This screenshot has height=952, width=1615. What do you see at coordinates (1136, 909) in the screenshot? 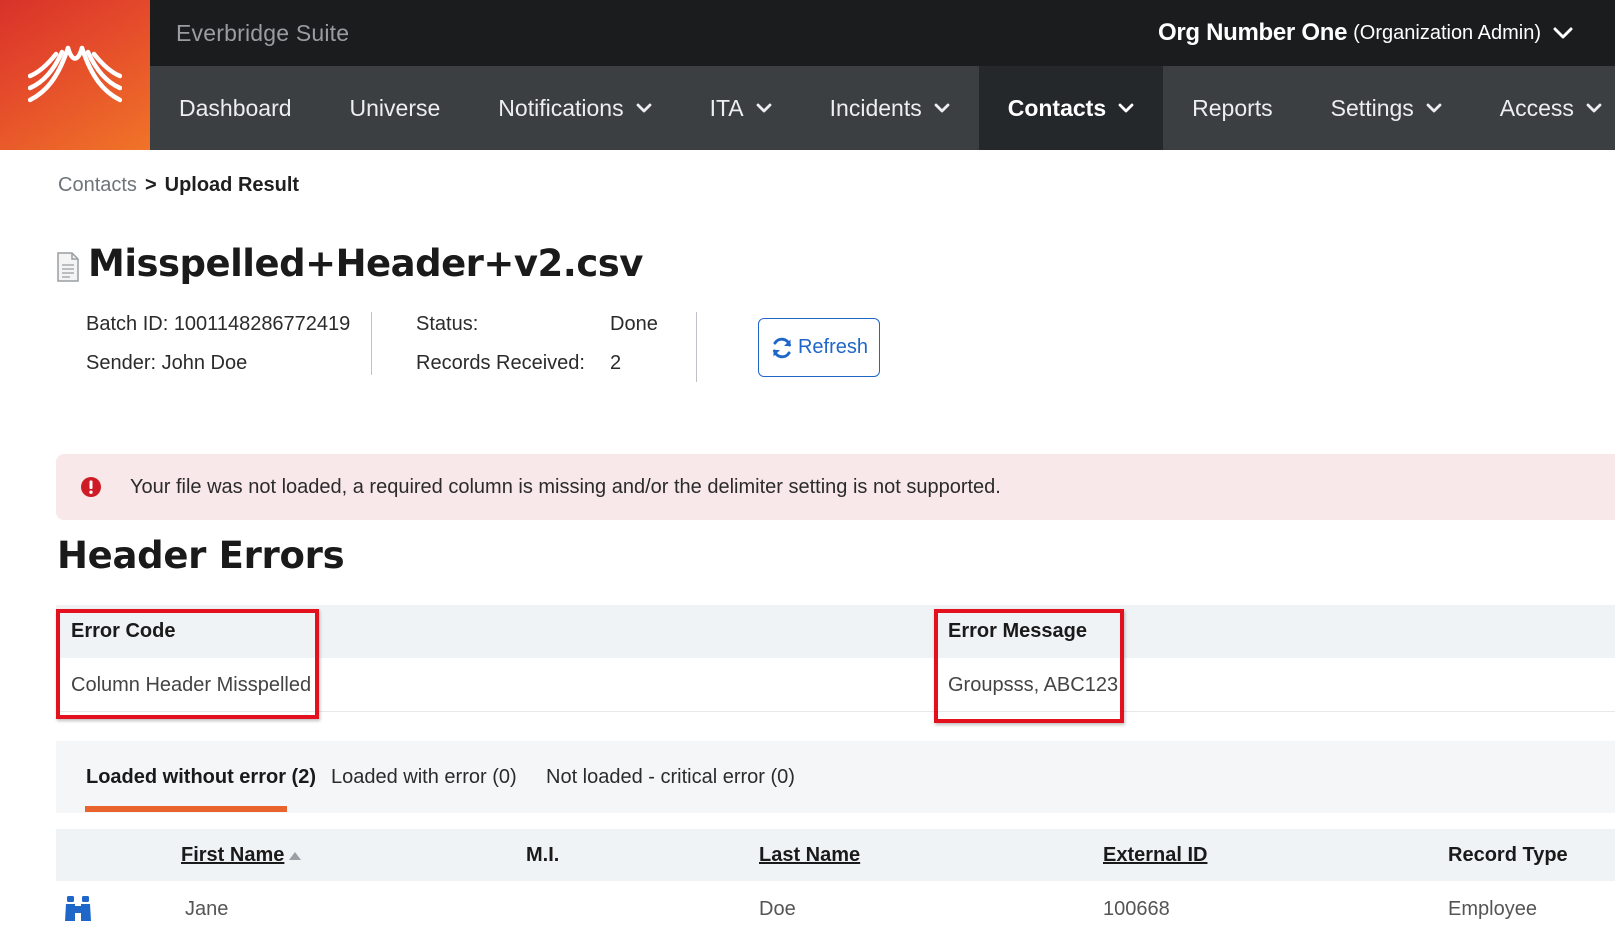
I see `cell-external-id: 100668` at bounding box center [1136, 909].